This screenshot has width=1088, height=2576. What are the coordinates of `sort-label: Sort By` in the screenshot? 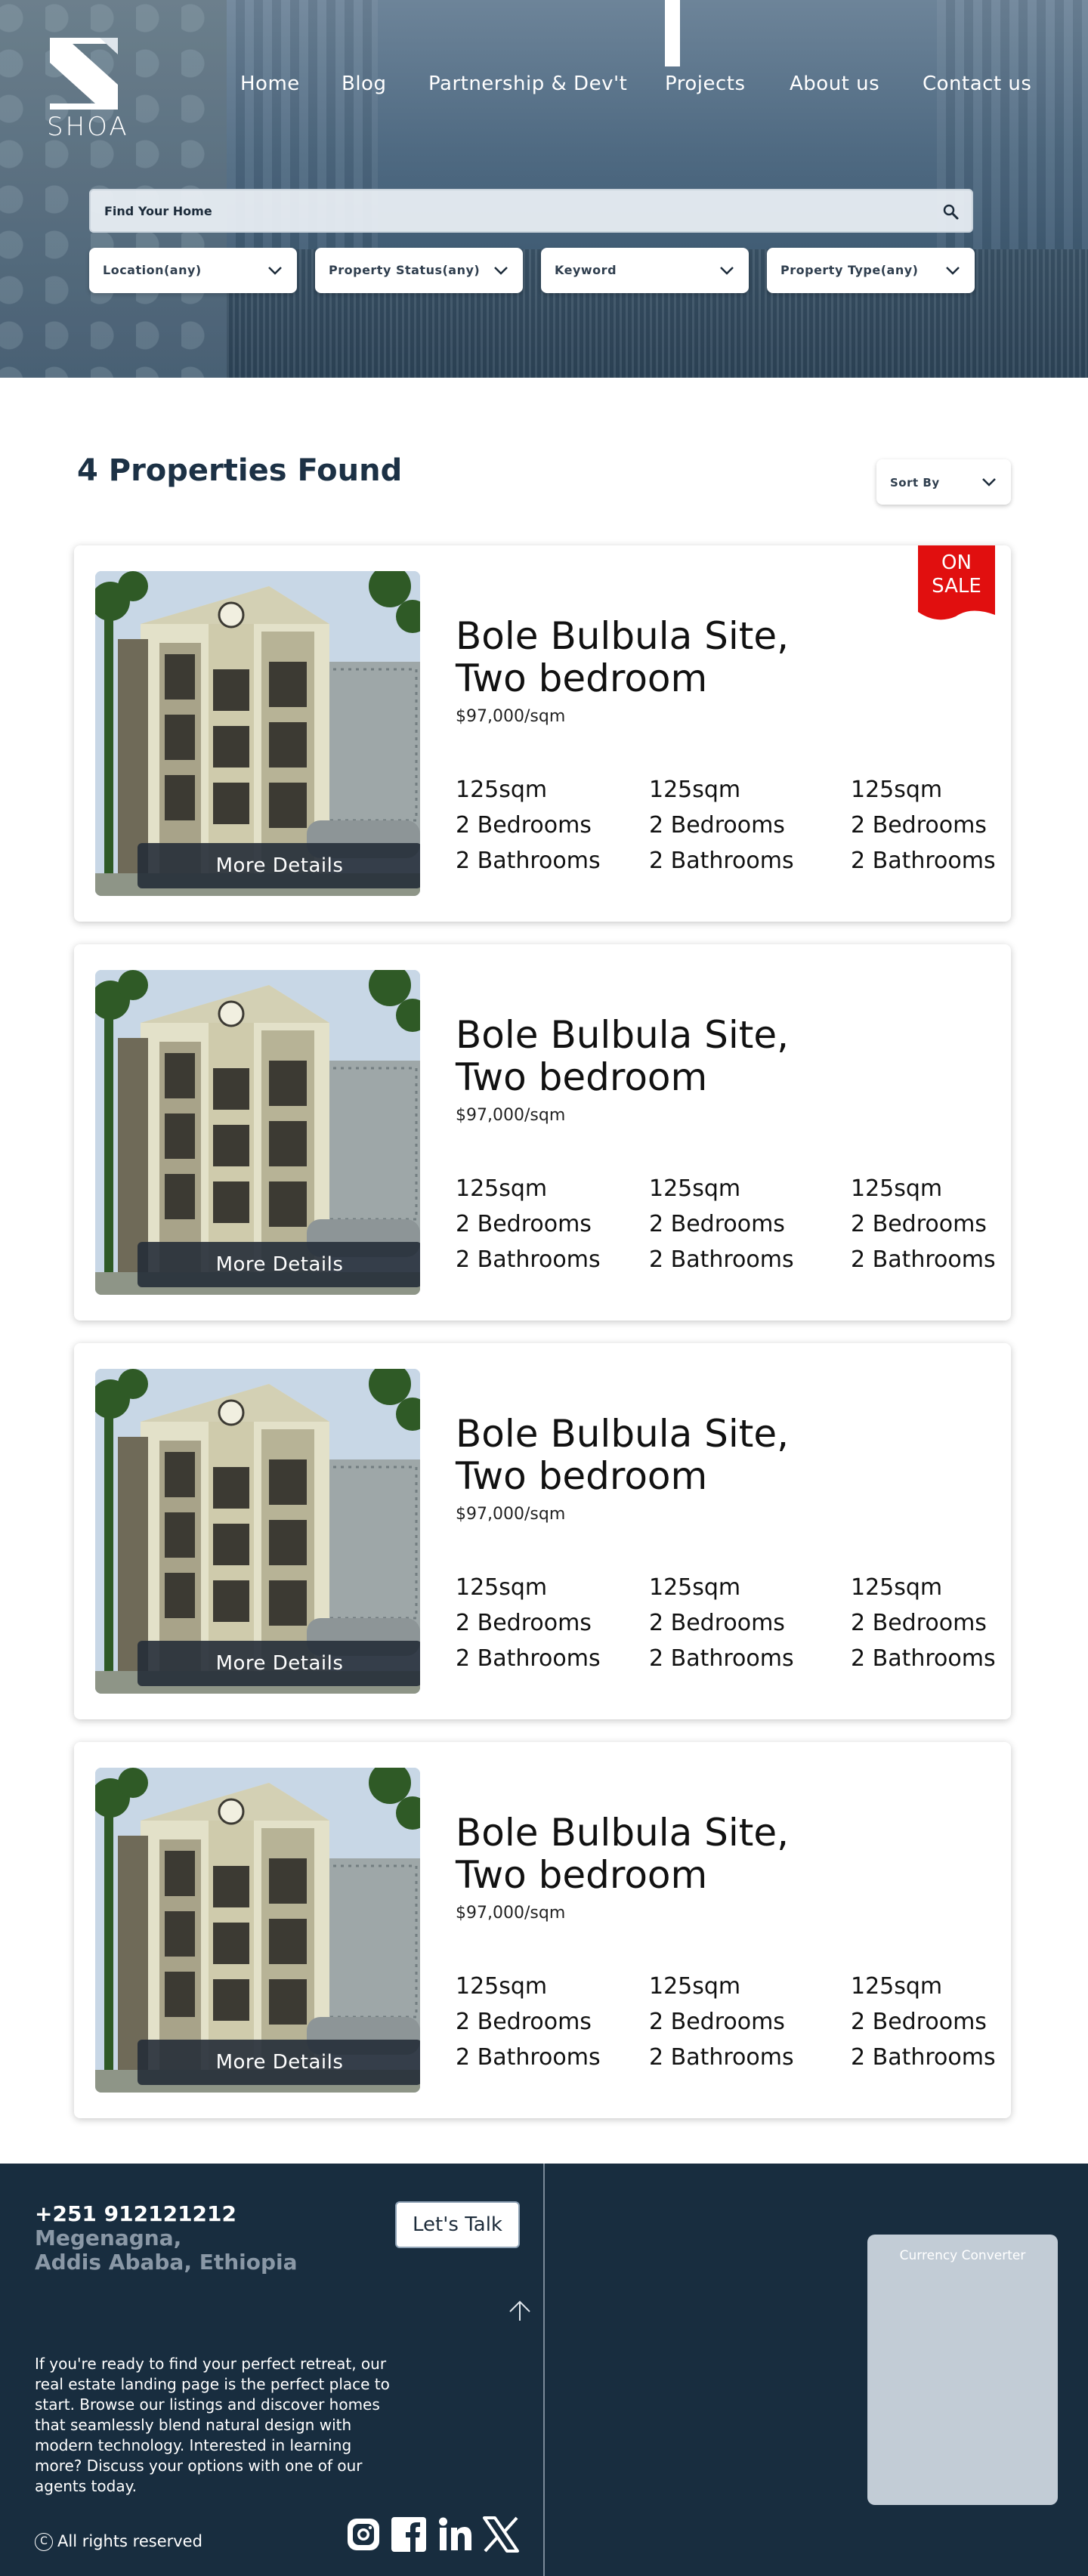 It's located at (915, 483).